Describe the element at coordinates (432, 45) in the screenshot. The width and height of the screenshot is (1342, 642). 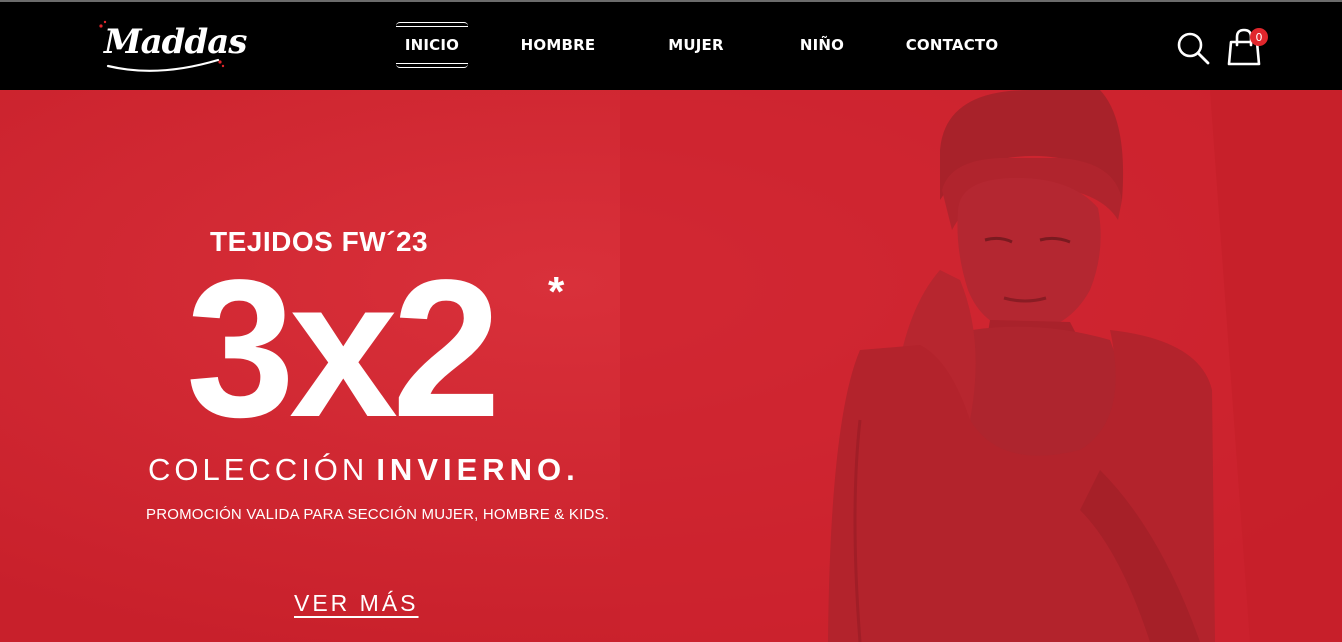
I see `nav-item-inicio: INICIO` at that location.